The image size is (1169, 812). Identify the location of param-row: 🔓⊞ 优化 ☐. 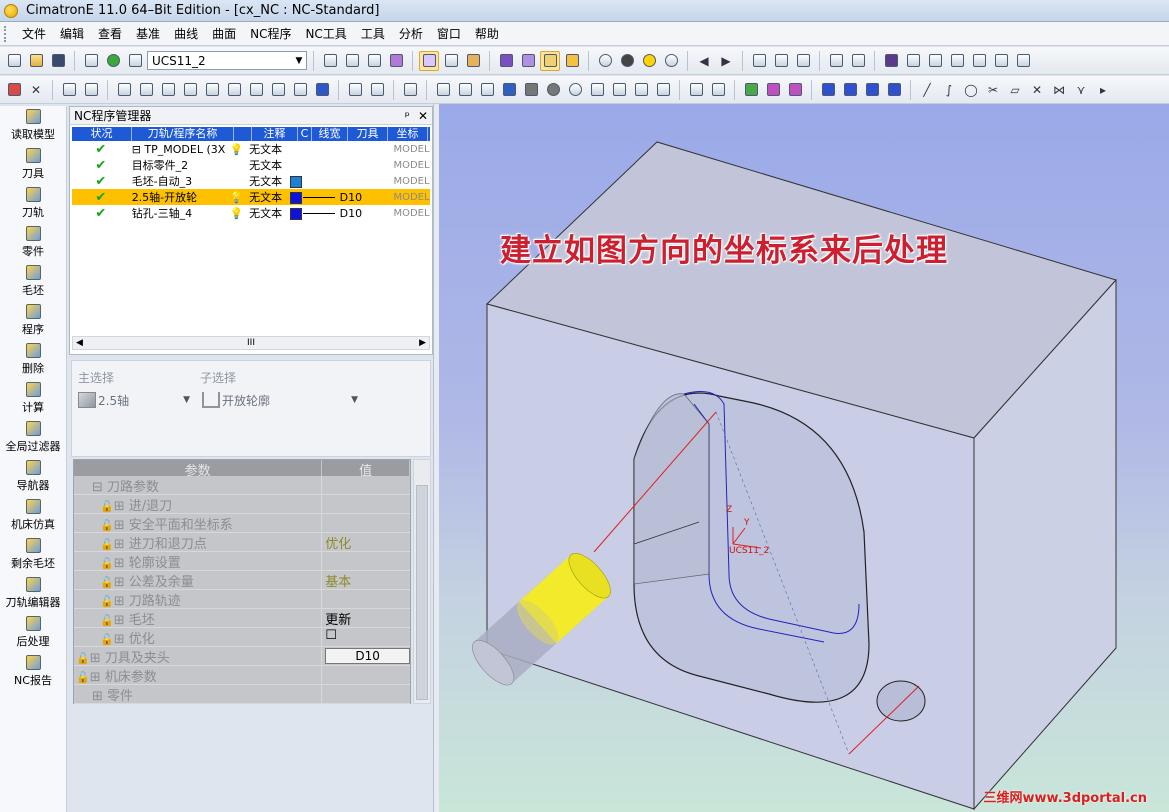
(242, 637).